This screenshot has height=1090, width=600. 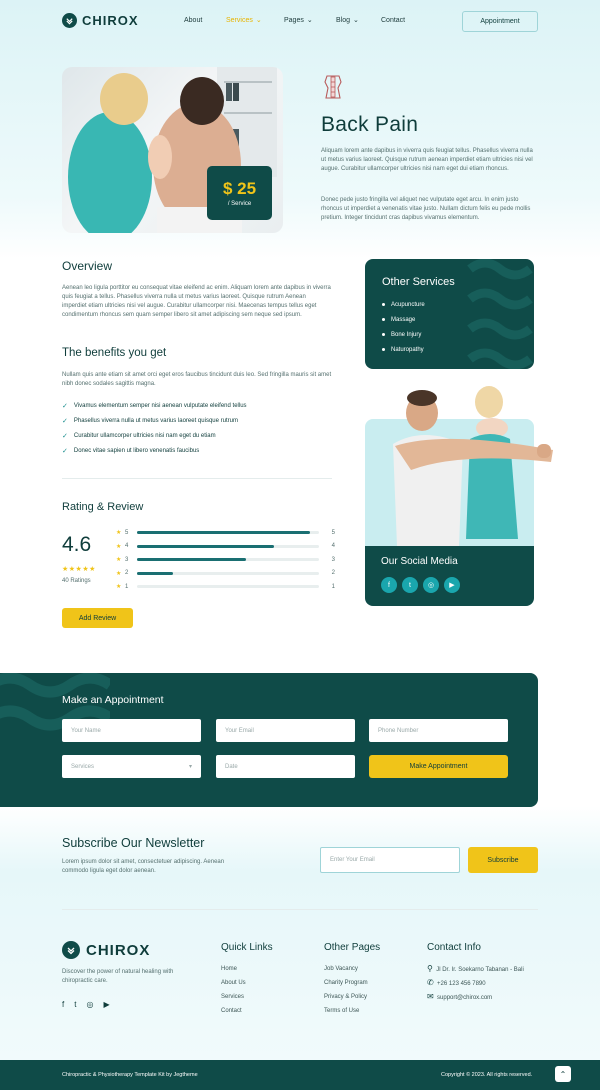 I want to click on back-to-top-icon: ⌃, so click(x=563, y=1074).